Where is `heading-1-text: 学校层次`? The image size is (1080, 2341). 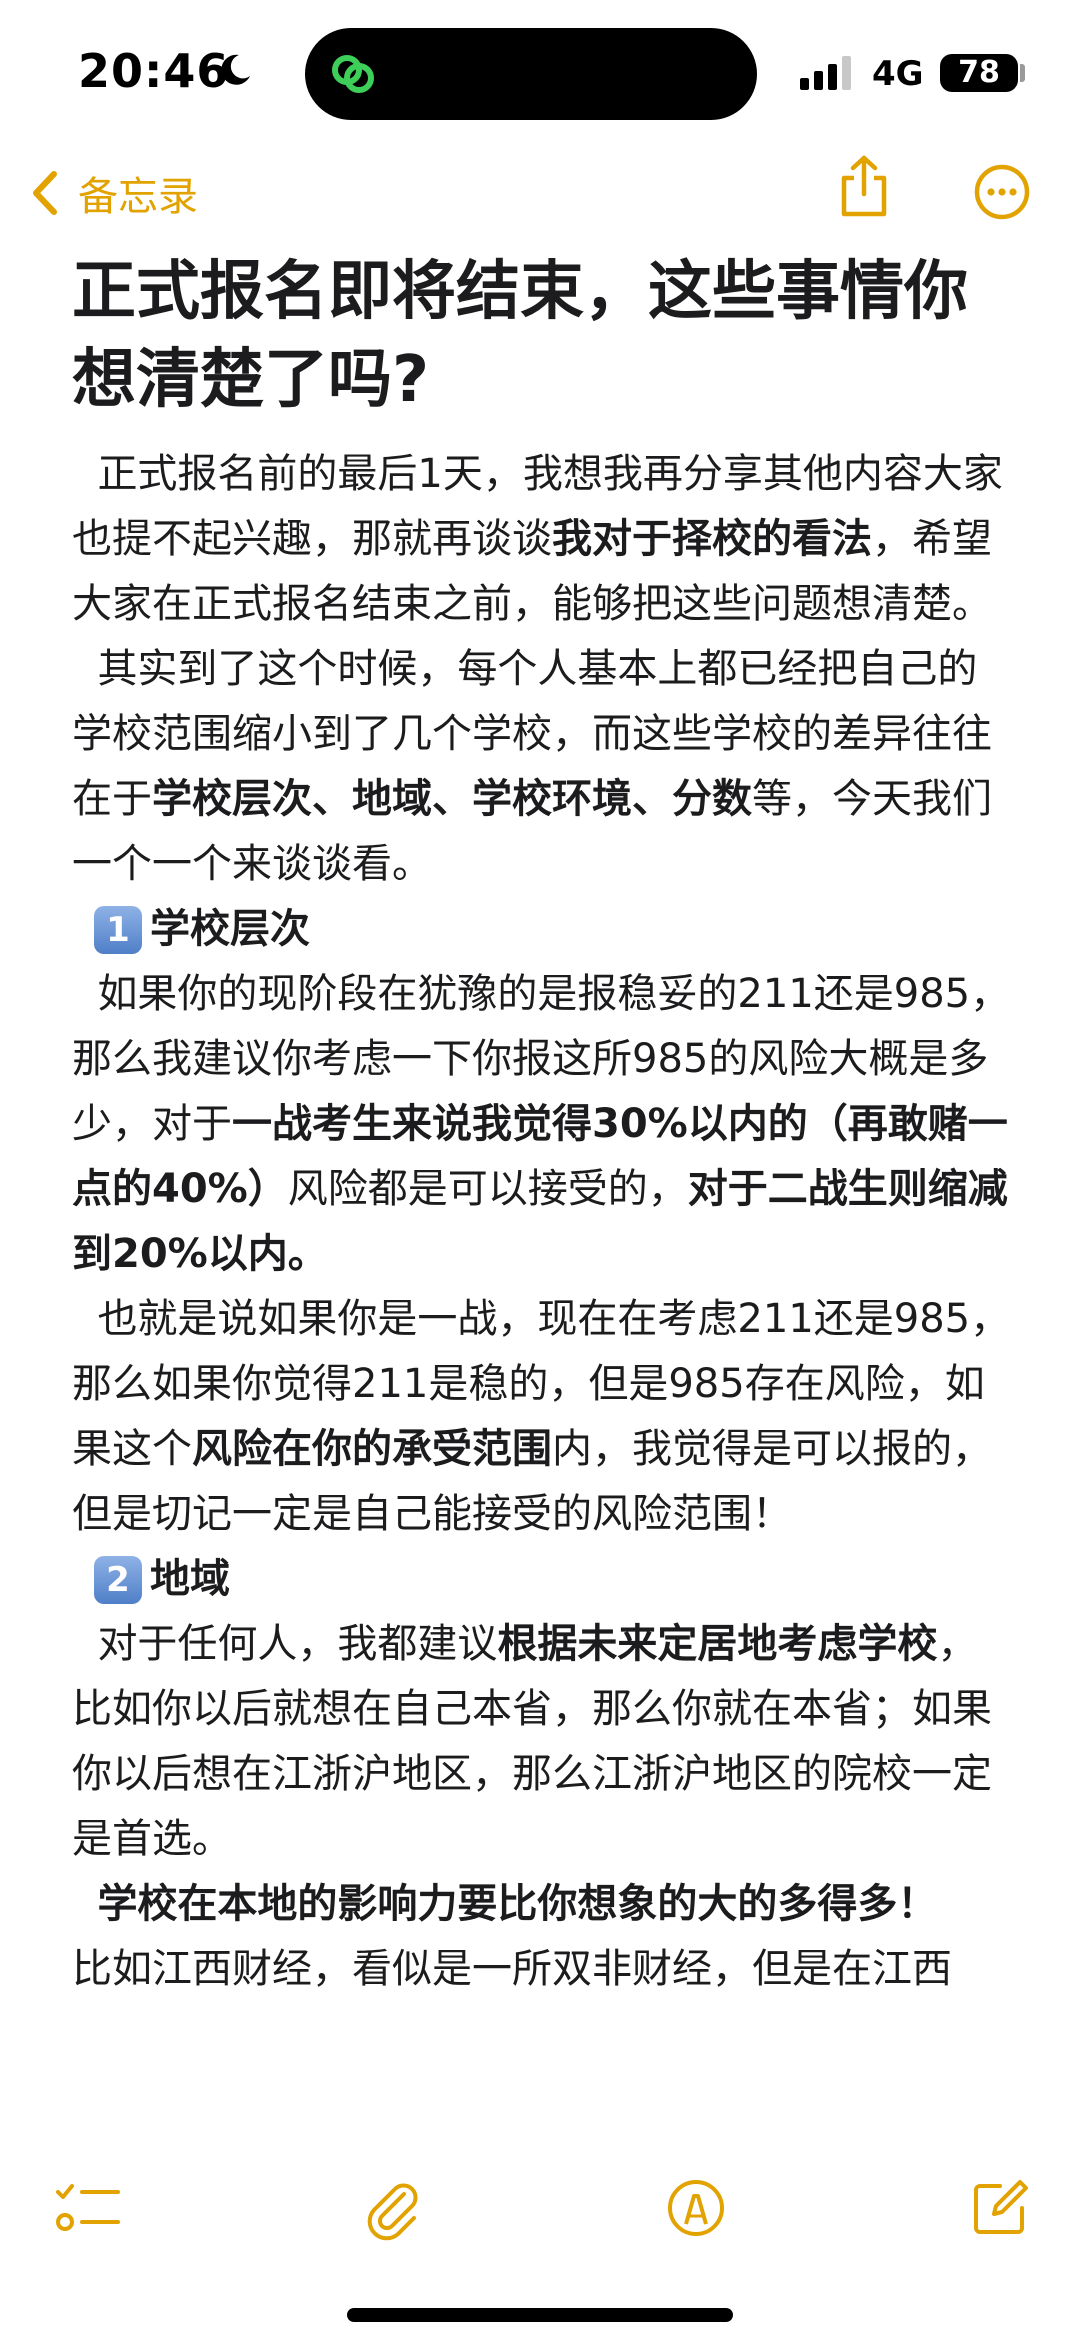 heading-1-text: 学校层次 is located at coordinates (230, 929).